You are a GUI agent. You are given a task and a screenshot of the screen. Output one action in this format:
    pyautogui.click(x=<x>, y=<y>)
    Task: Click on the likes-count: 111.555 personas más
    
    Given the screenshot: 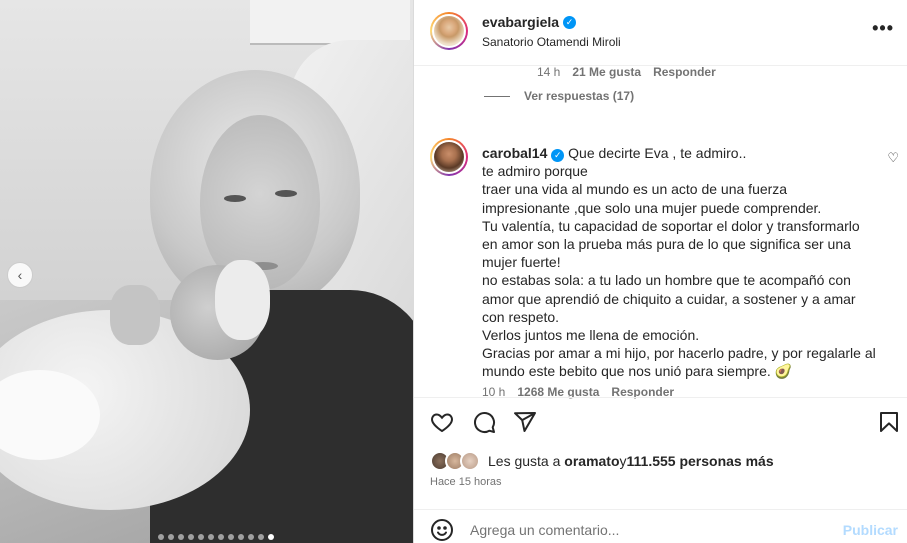 What is the action you would take?
    pyautogui.click(x=700, y=461)
    